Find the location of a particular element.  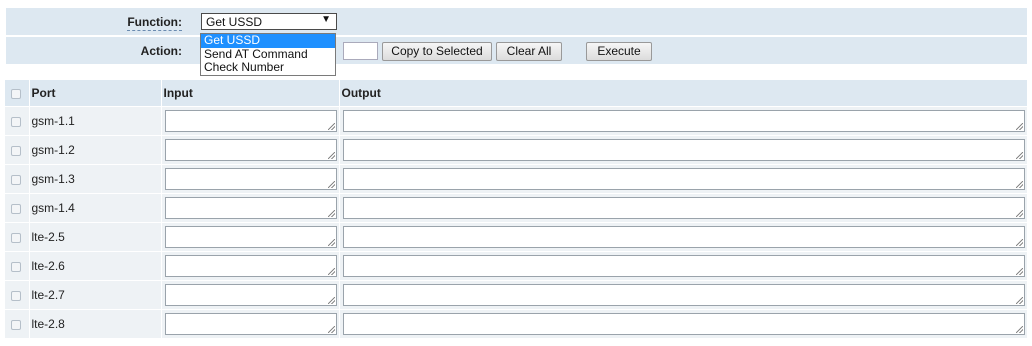

action-input is located at coordinates (360, 51).